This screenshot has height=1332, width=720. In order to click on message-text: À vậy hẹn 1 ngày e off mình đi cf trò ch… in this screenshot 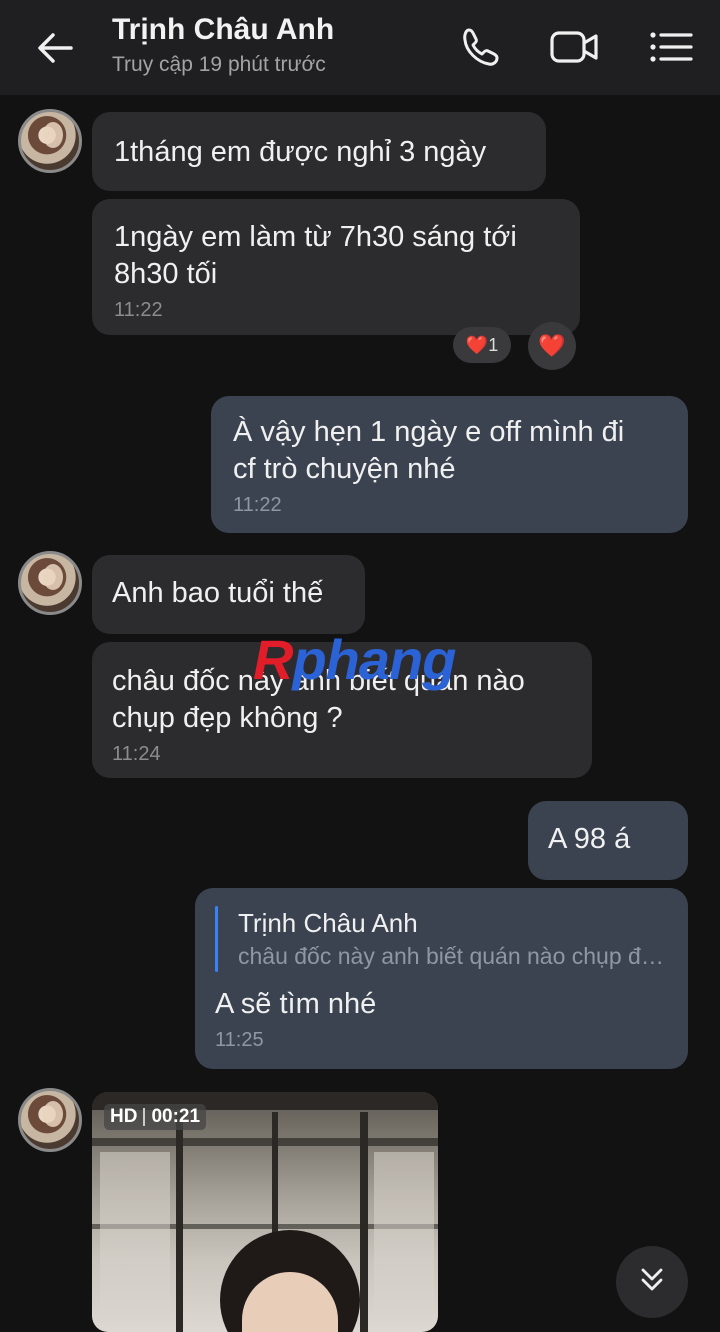, I will do `click(429, 450)`.